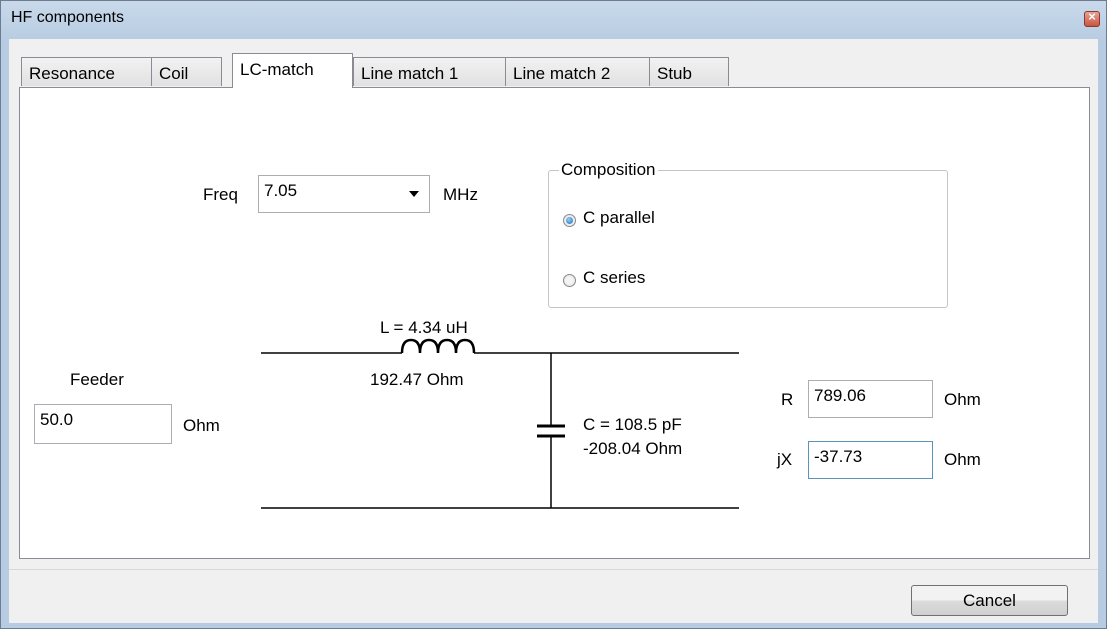  Describe the element at coordinates (553, 569) in the screenshot. I see `separator` at that location.